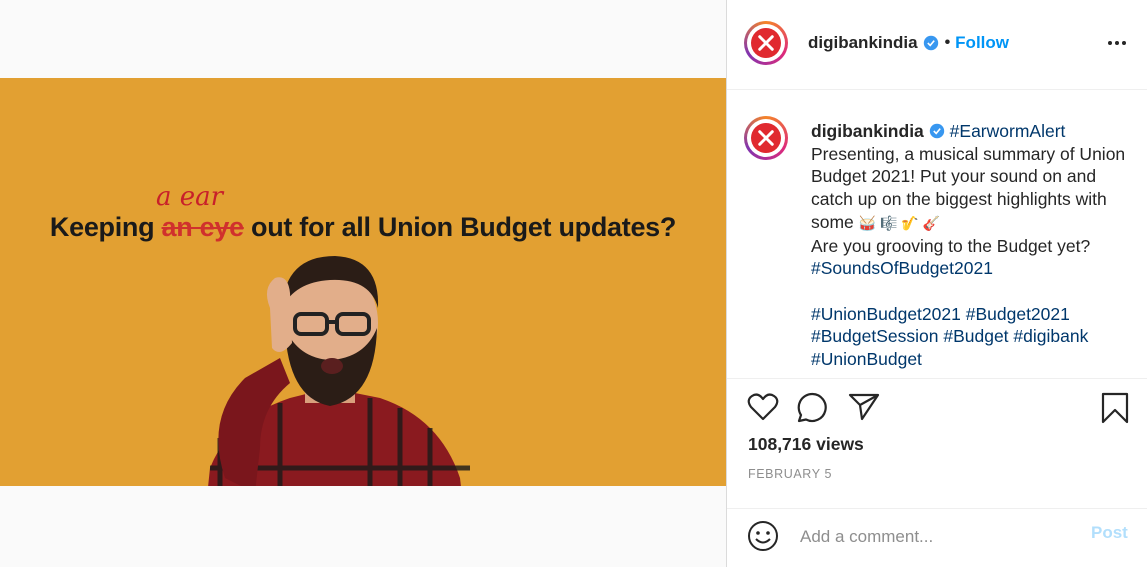  What do you see at coordinates (937, 443) in the screenshot?
I see `post-actions: 108,716 views FEBRUARY 5` at bounding box center [937, 443].